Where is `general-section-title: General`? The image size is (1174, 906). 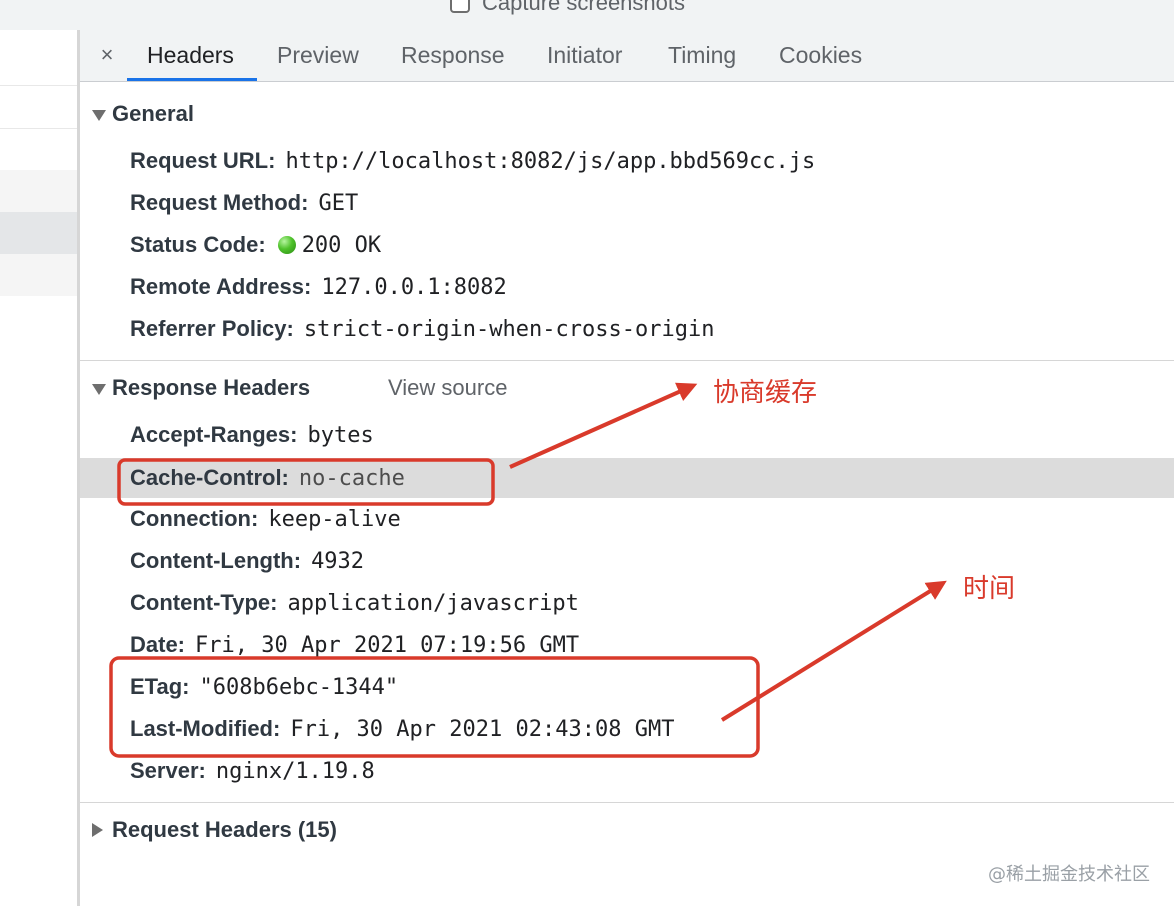 general-section-title: General is located at coordinates (153, 113).